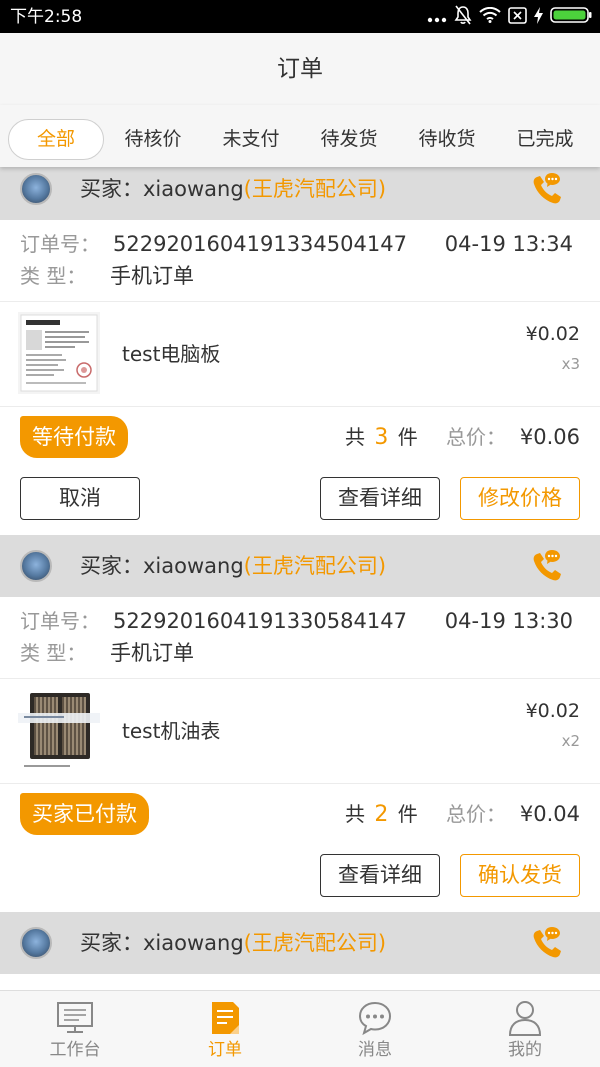  Describe the element at coordinates (225, 1018) in the screenshot. I see `order-document-icon` at that location.